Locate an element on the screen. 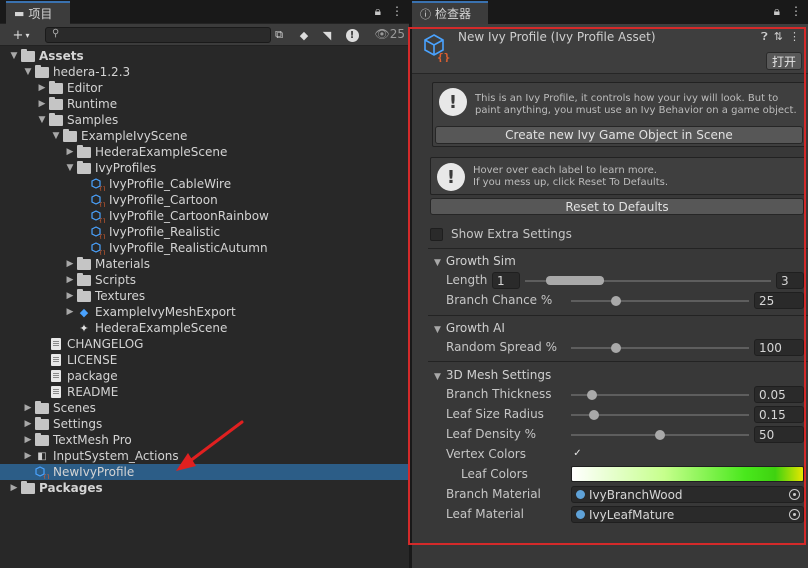  create-ivy-button: Create new Ivy Game Object in Scene is located at coordinates (619, 135).